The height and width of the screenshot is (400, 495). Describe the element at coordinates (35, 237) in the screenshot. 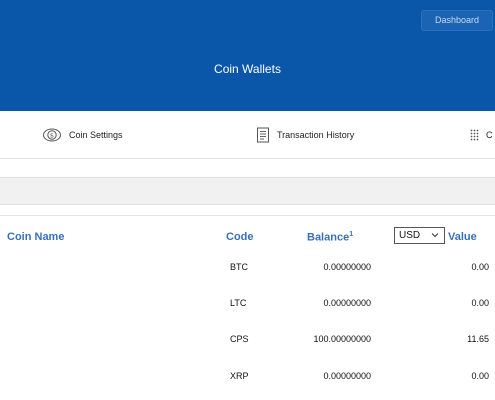

I see `column-coin-name: Coin Name` at that location.